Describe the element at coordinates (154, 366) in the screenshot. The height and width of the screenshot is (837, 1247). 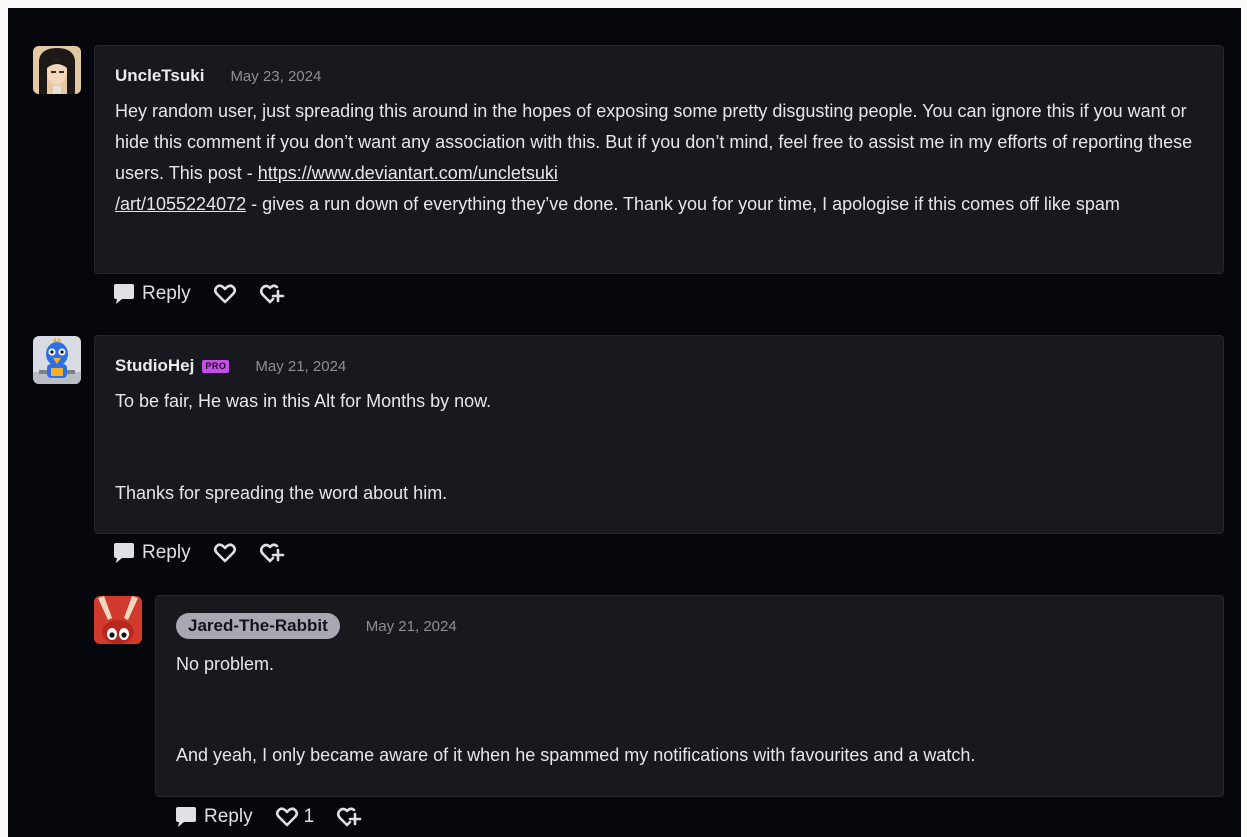
I see `username: StudioHej` at that location.